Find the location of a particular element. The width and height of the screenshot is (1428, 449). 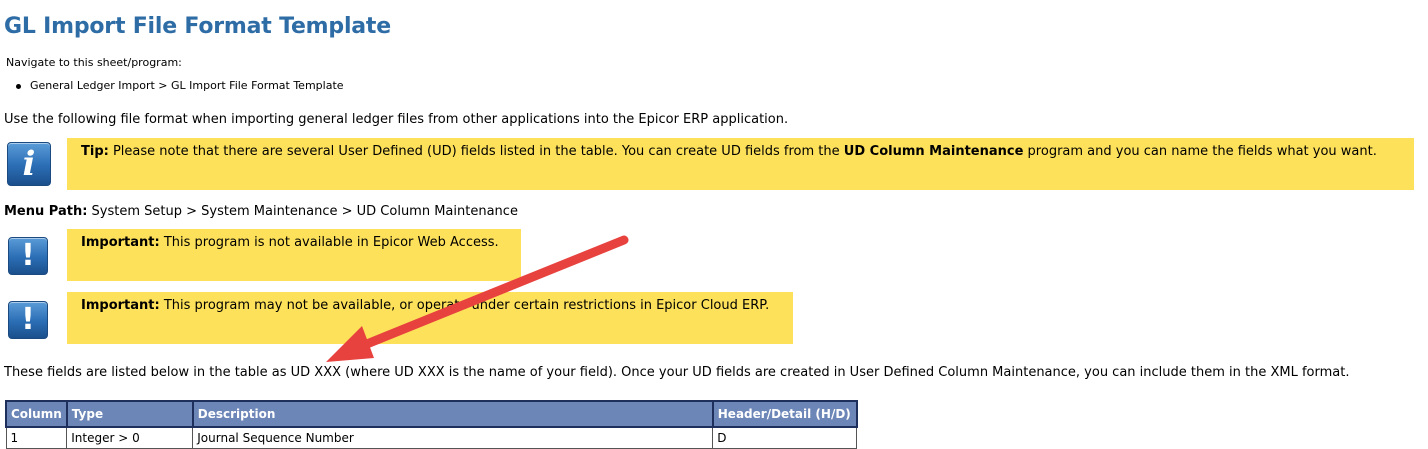

navigate-label: Navigate to this sheet/program: is located at coordinates (94, 62).